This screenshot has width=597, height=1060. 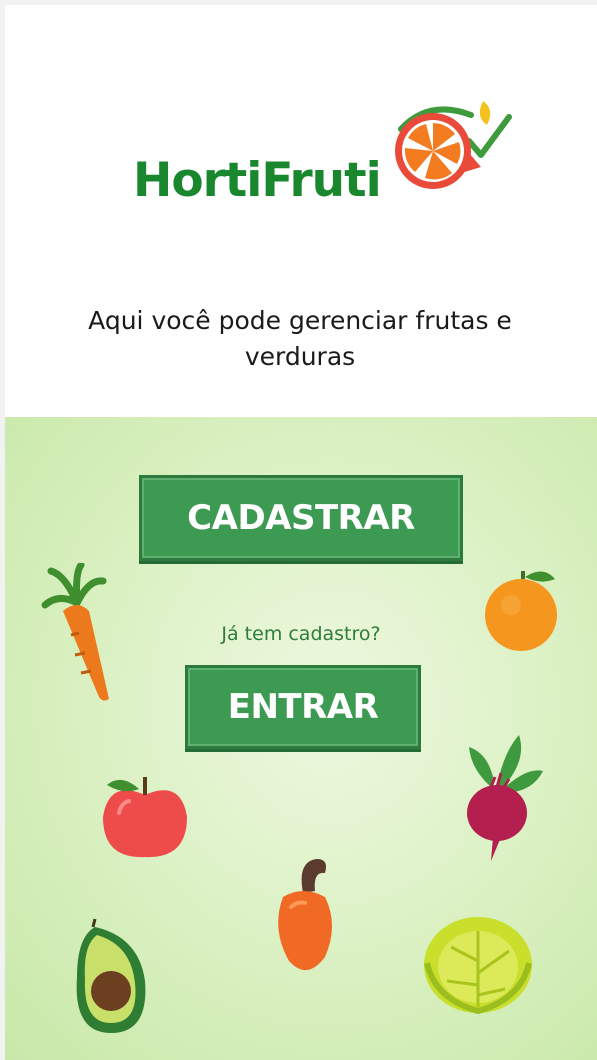 What do you see at coordinates (301, 518) in the screenshot?
I see `register-button: CADASTRAR` at bounding box center [301, 518].